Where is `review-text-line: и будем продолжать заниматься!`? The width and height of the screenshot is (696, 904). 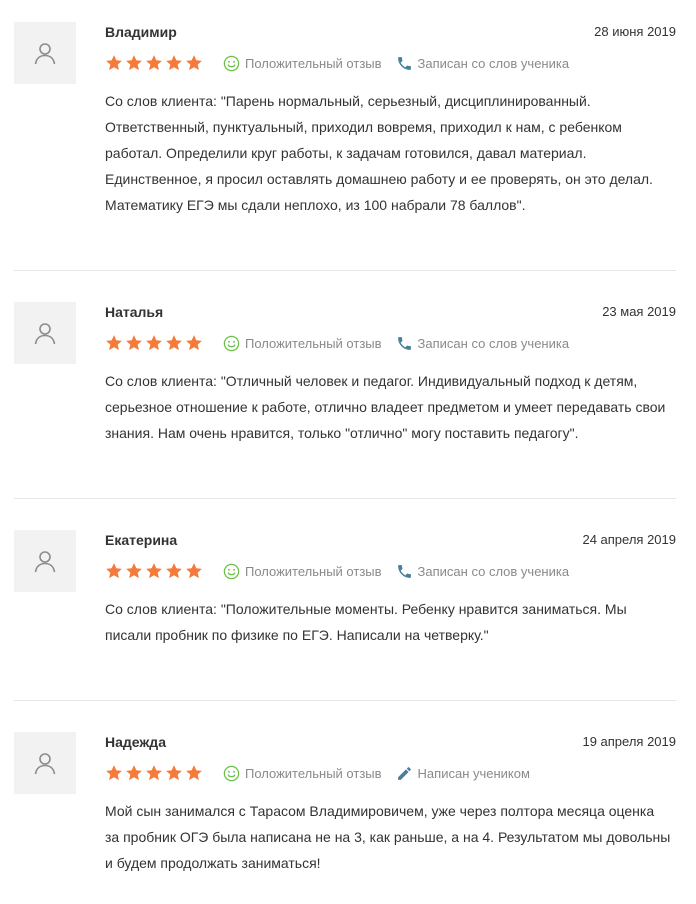 review-text-line: и будем продолжать заниматься! is located at coordinates (213, 863).